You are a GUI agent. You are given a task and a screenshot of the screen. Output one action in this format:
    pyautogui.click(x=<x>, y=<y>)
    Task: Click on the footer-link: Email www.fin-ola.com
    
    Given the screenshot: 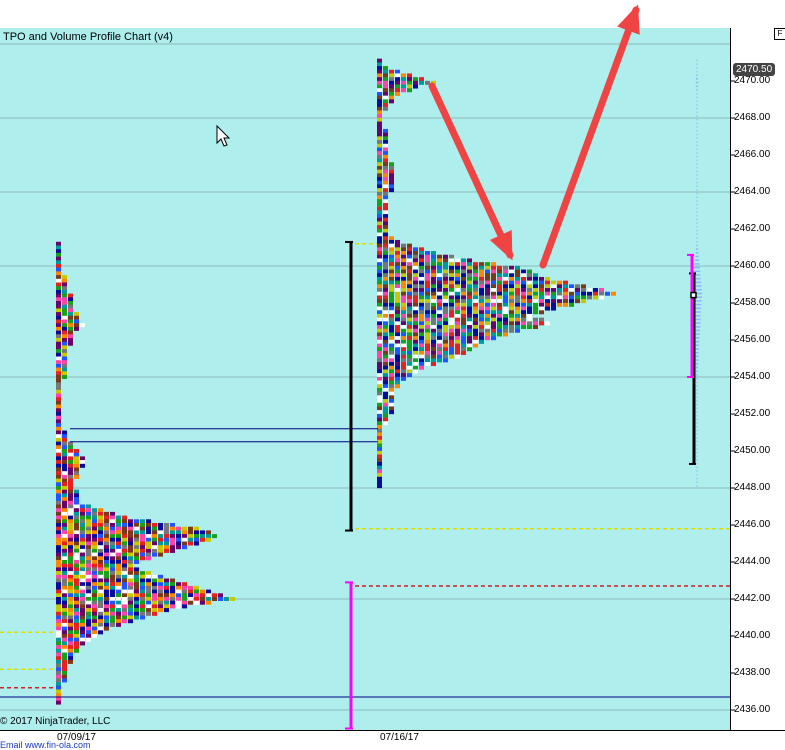 What is the action you would take?
    pyautogui.click(x=45, y=745)
    